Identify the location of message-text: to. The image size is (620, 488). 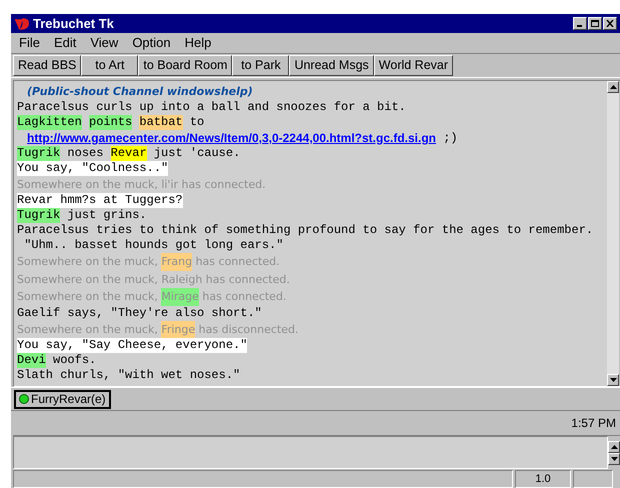
(196, 122).